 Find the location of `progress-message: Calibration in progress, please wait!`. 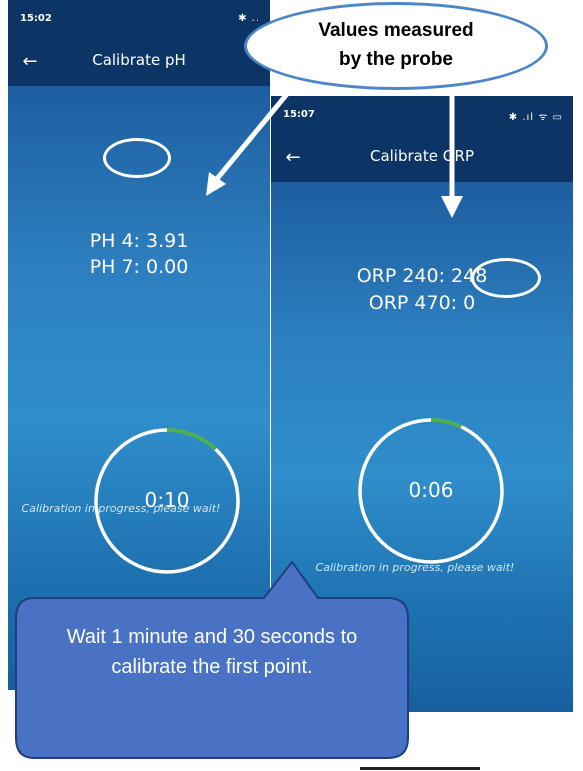

progress-message: Calibration in progress, please wait! is located at coordinates (121, 508).